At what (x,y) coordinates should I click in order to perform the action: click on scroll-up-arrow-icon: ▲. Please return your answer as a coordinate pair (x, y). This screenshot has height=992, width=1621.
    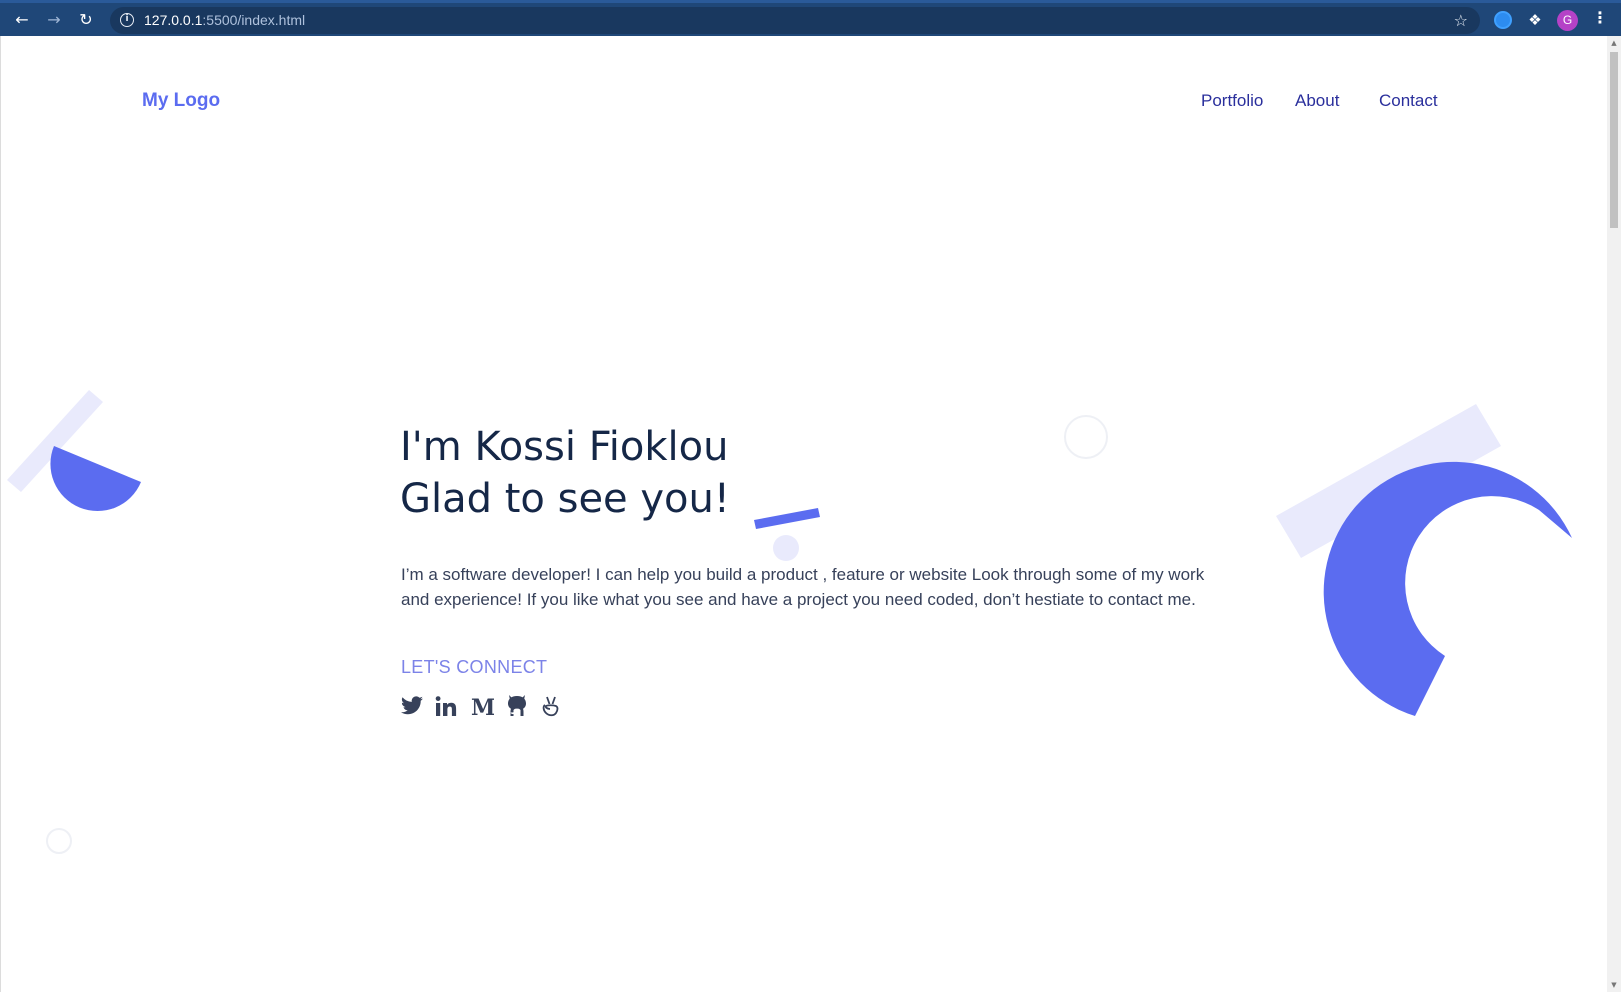
    Looking at the image, I should click on (1614, 43).